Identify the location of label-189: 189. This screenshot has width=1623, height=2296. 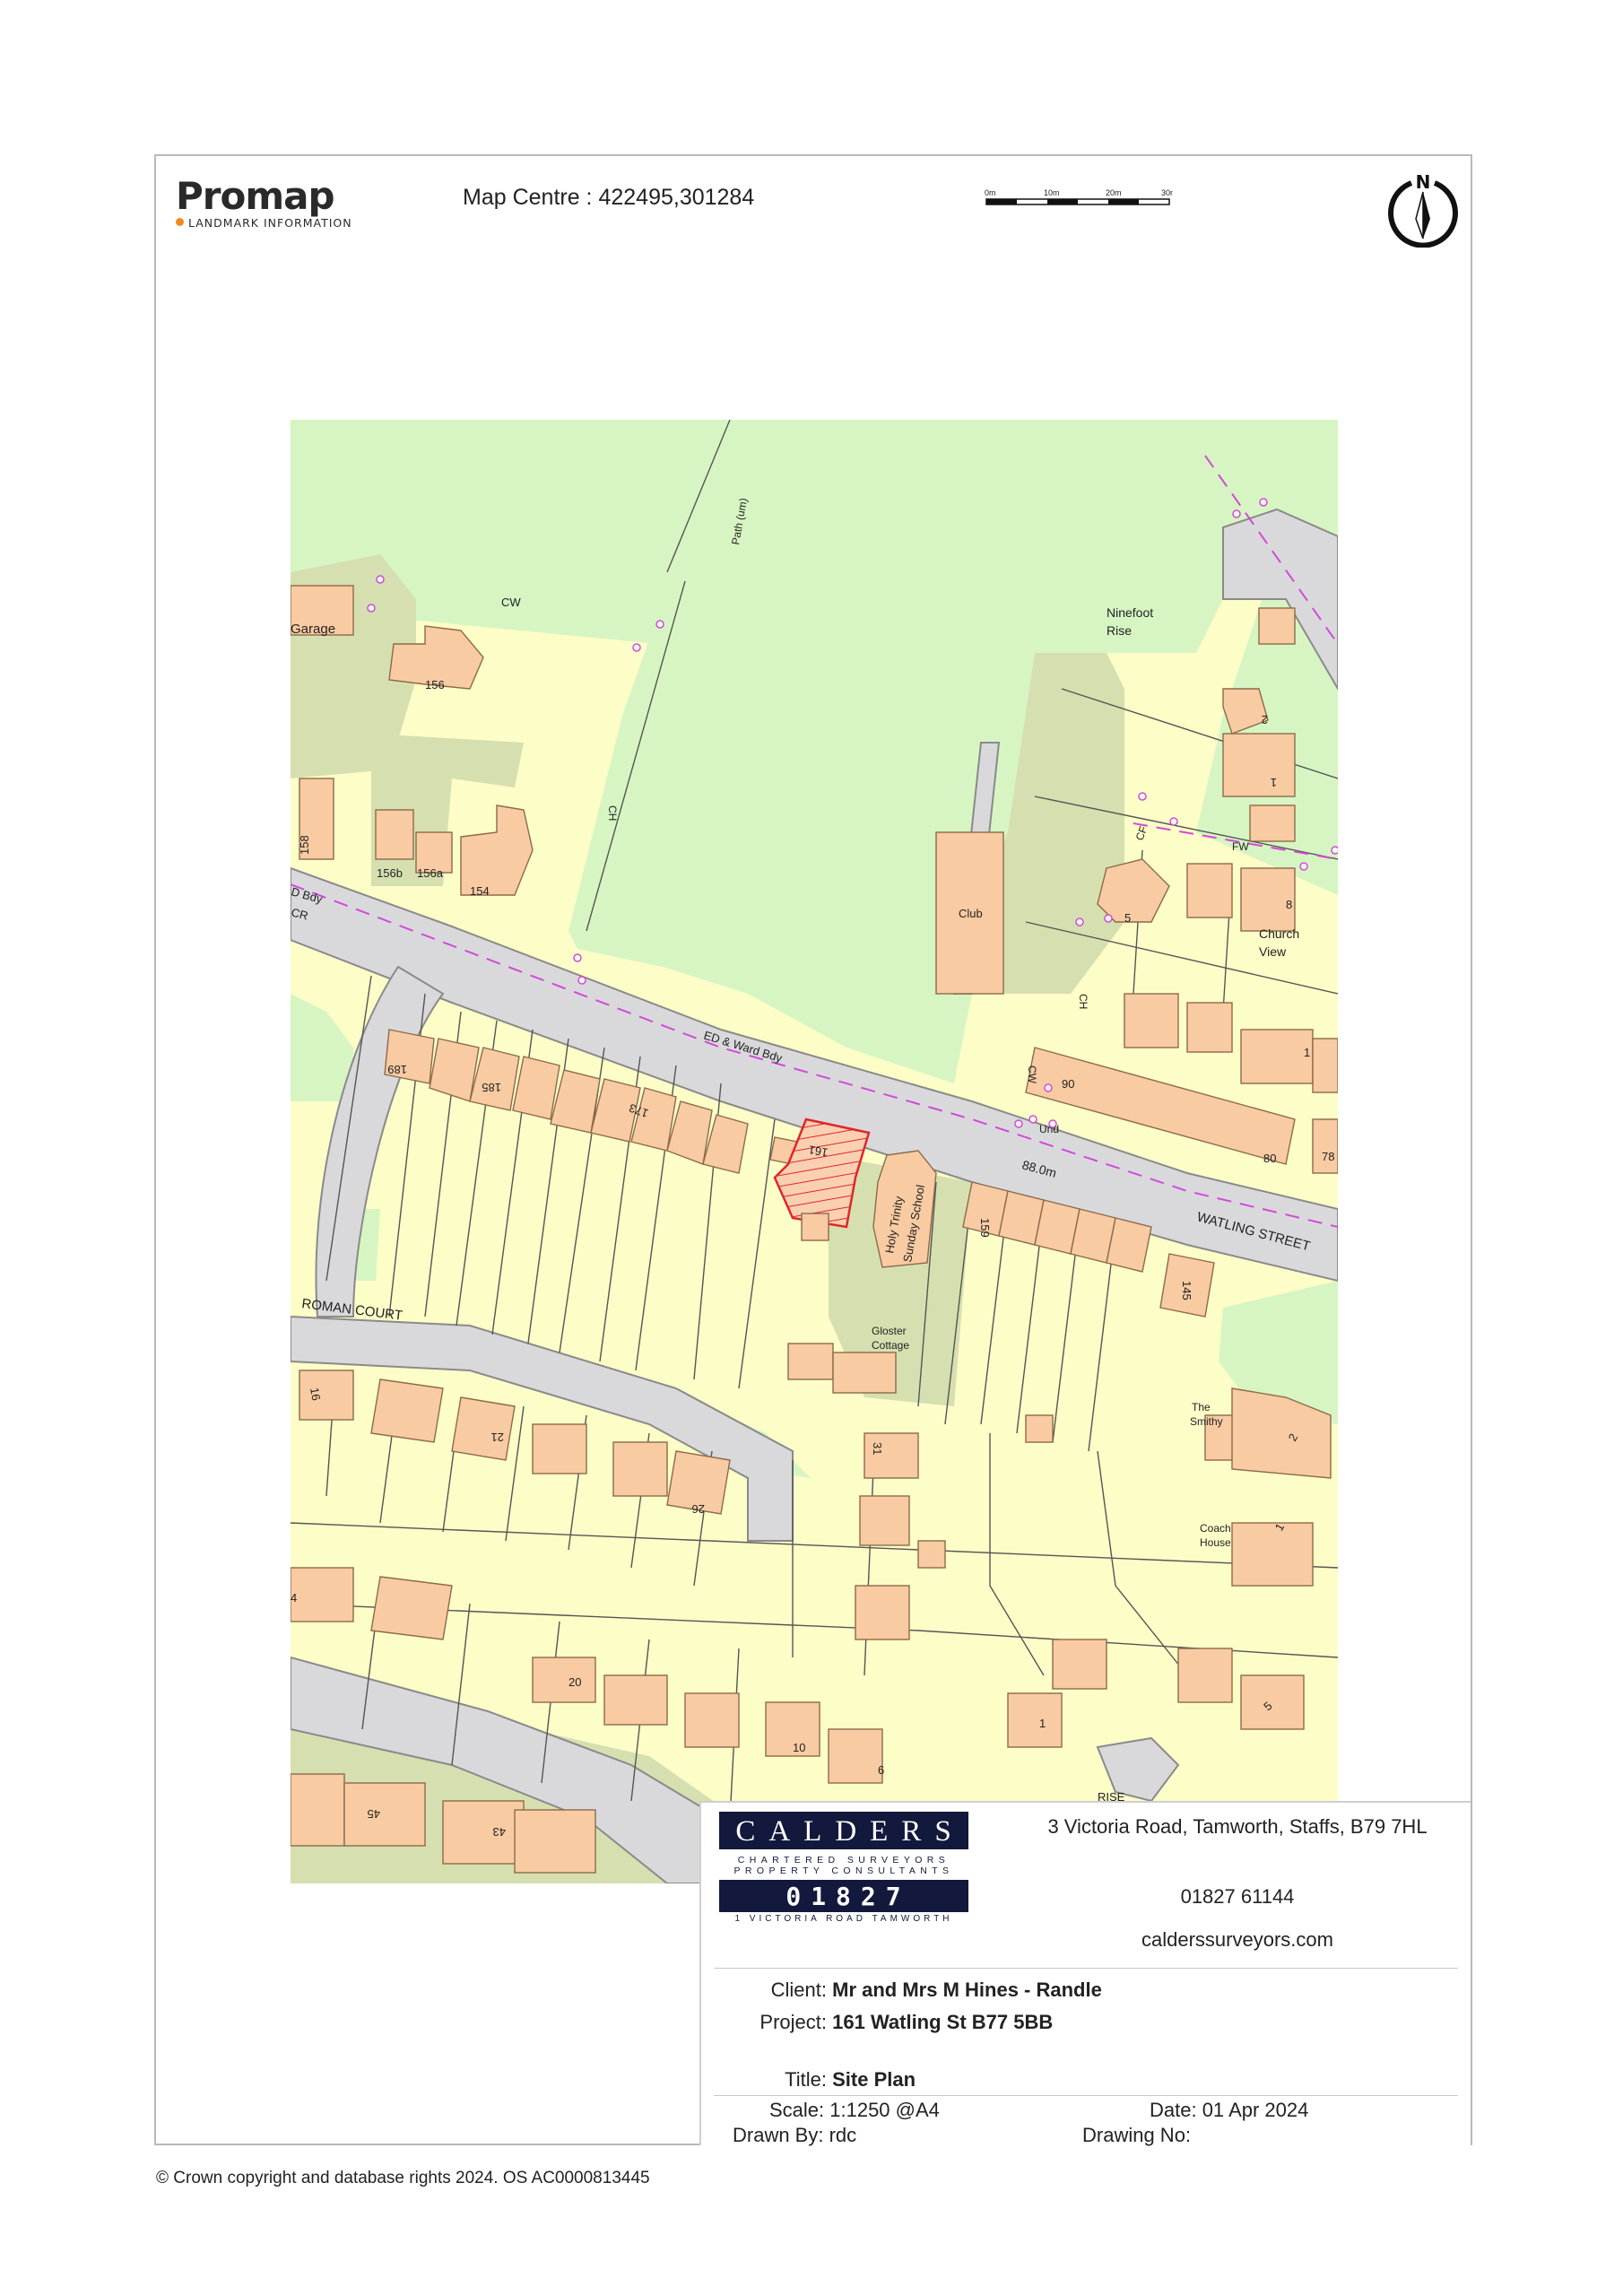
(397, 1069).